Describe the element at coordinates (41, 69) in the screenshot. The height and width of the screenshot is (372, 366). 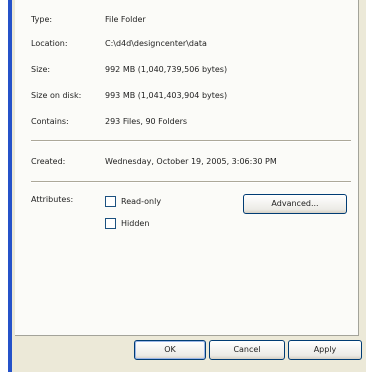
I see `size-label: Size:` at that location.